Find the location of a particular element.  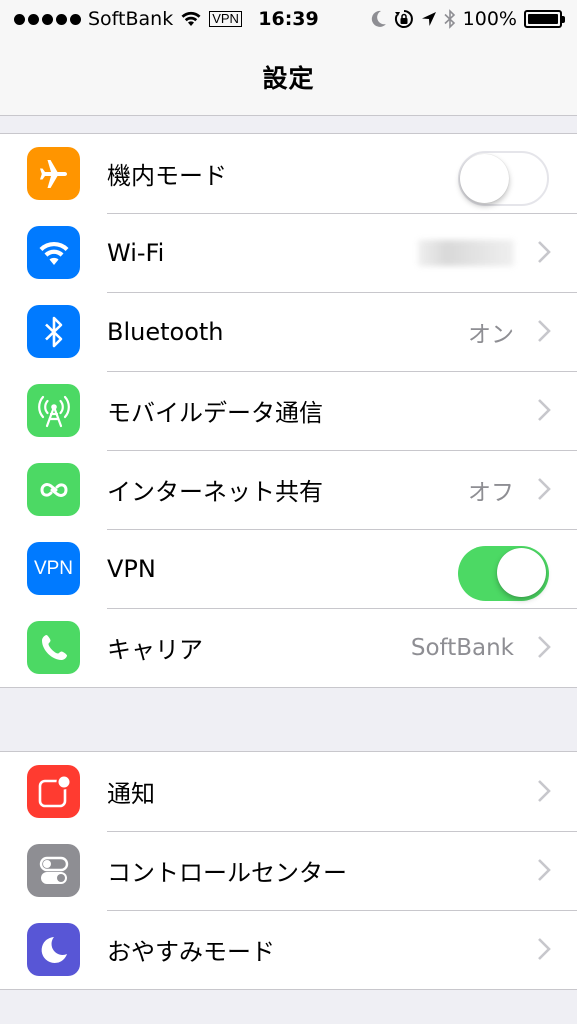

status-right: 100% is located at coordinates (468, 19).